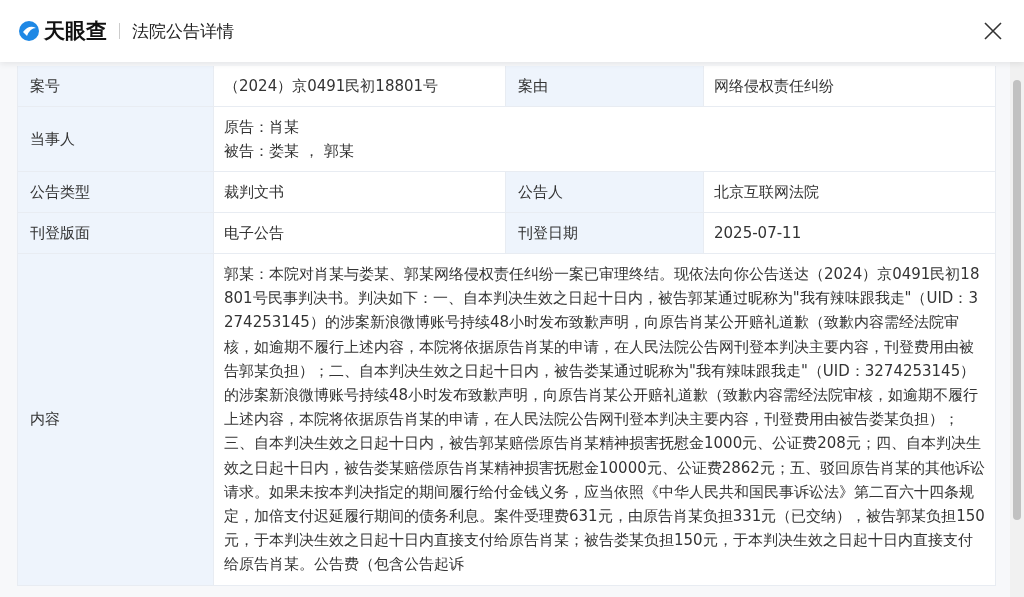 This screenshot has height=597, width=1024. I want to click on party-line: 被告：娄某 ， 郭某, so click(289, 151).